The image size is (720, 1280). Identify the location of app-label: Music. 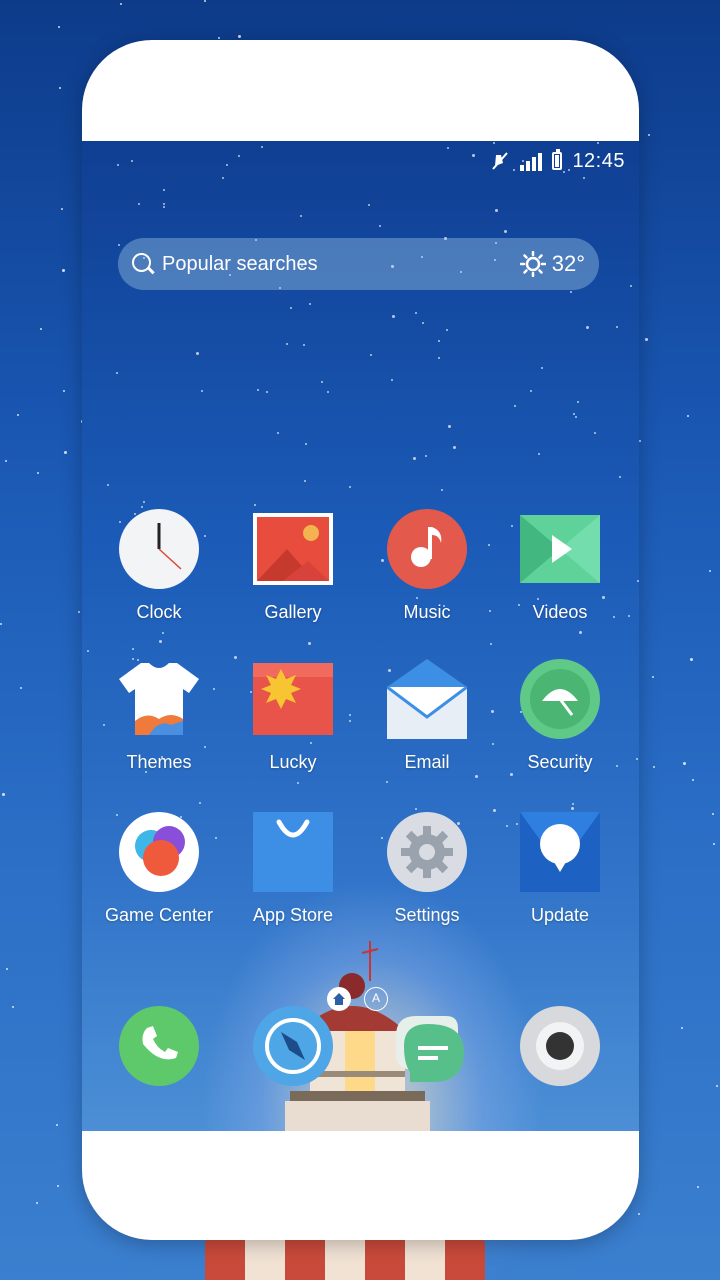
(427, 612).